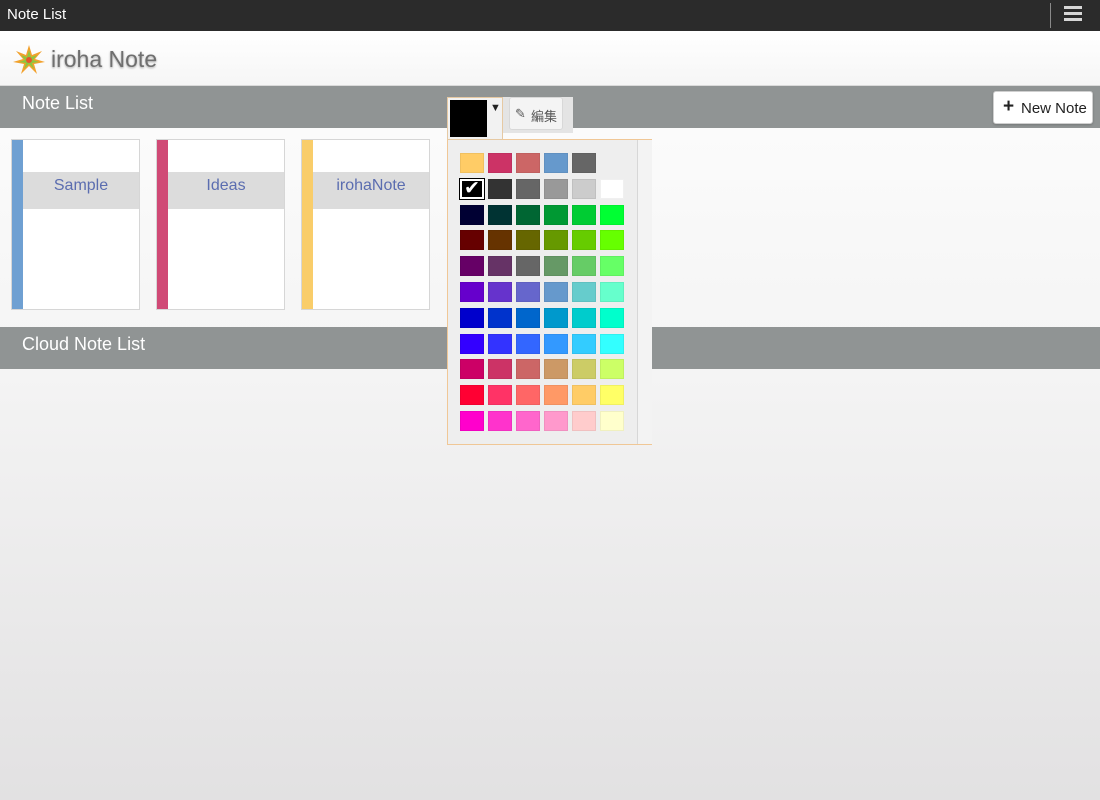  What do you see at coordinates (37, 14) in the screenshot?
I see `app-title: Note List` at bounding box center [37, 14].